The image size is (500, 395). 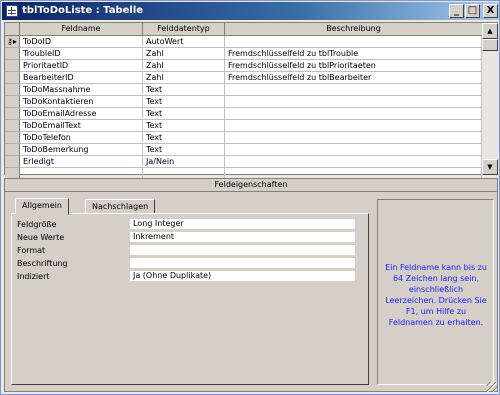 What do you see at coordinates (12, 29) in the screenshot?
I see `selector-header` at bounding box center [12, 29].